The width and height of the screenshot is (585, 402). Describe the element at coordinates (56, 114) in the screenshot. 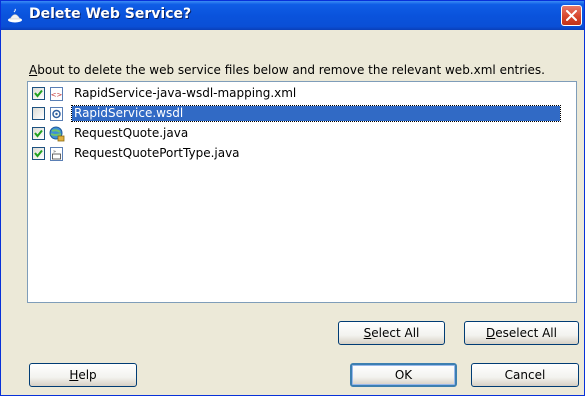

I see `wsdl-file-icon` at that location.